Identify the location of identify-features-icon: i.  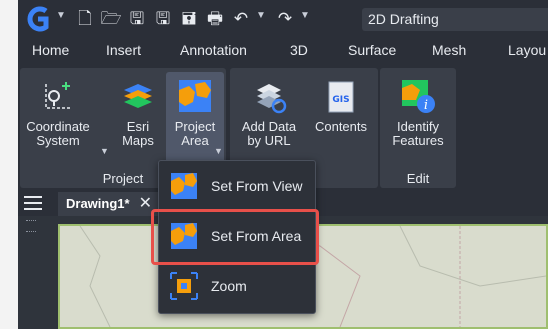
(418, 96).